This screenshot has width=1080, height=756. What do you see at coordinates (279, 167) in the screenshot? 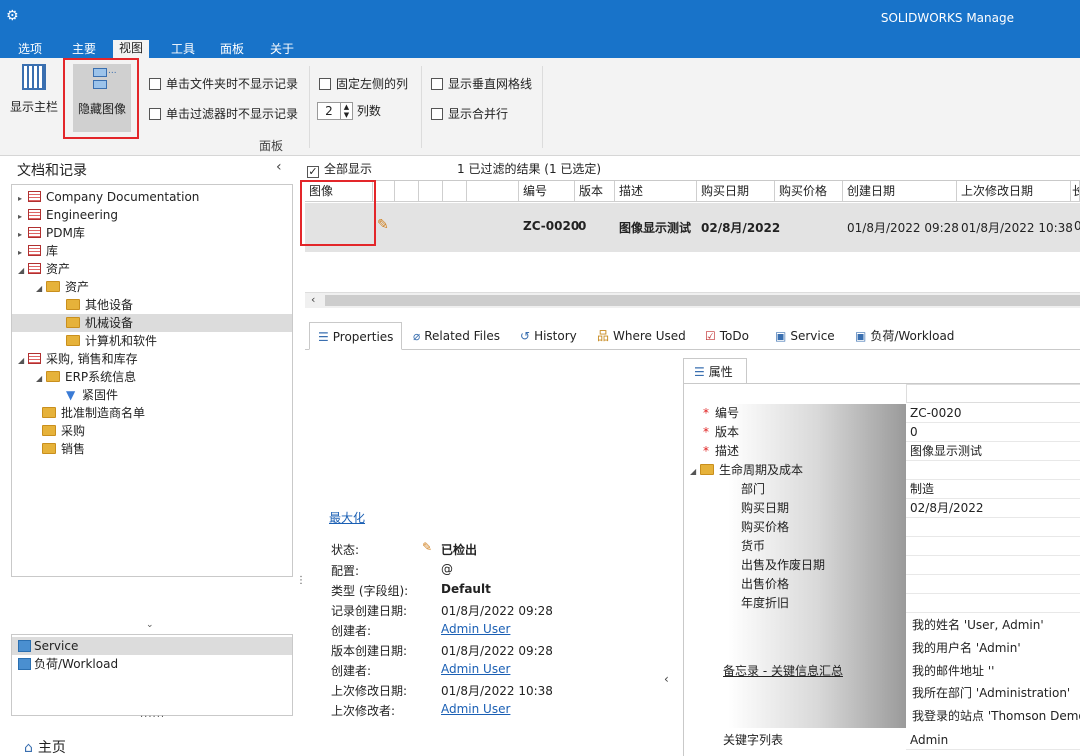
I see `collapse-chevron-icon: ‹` at bounding box center [279, 167].